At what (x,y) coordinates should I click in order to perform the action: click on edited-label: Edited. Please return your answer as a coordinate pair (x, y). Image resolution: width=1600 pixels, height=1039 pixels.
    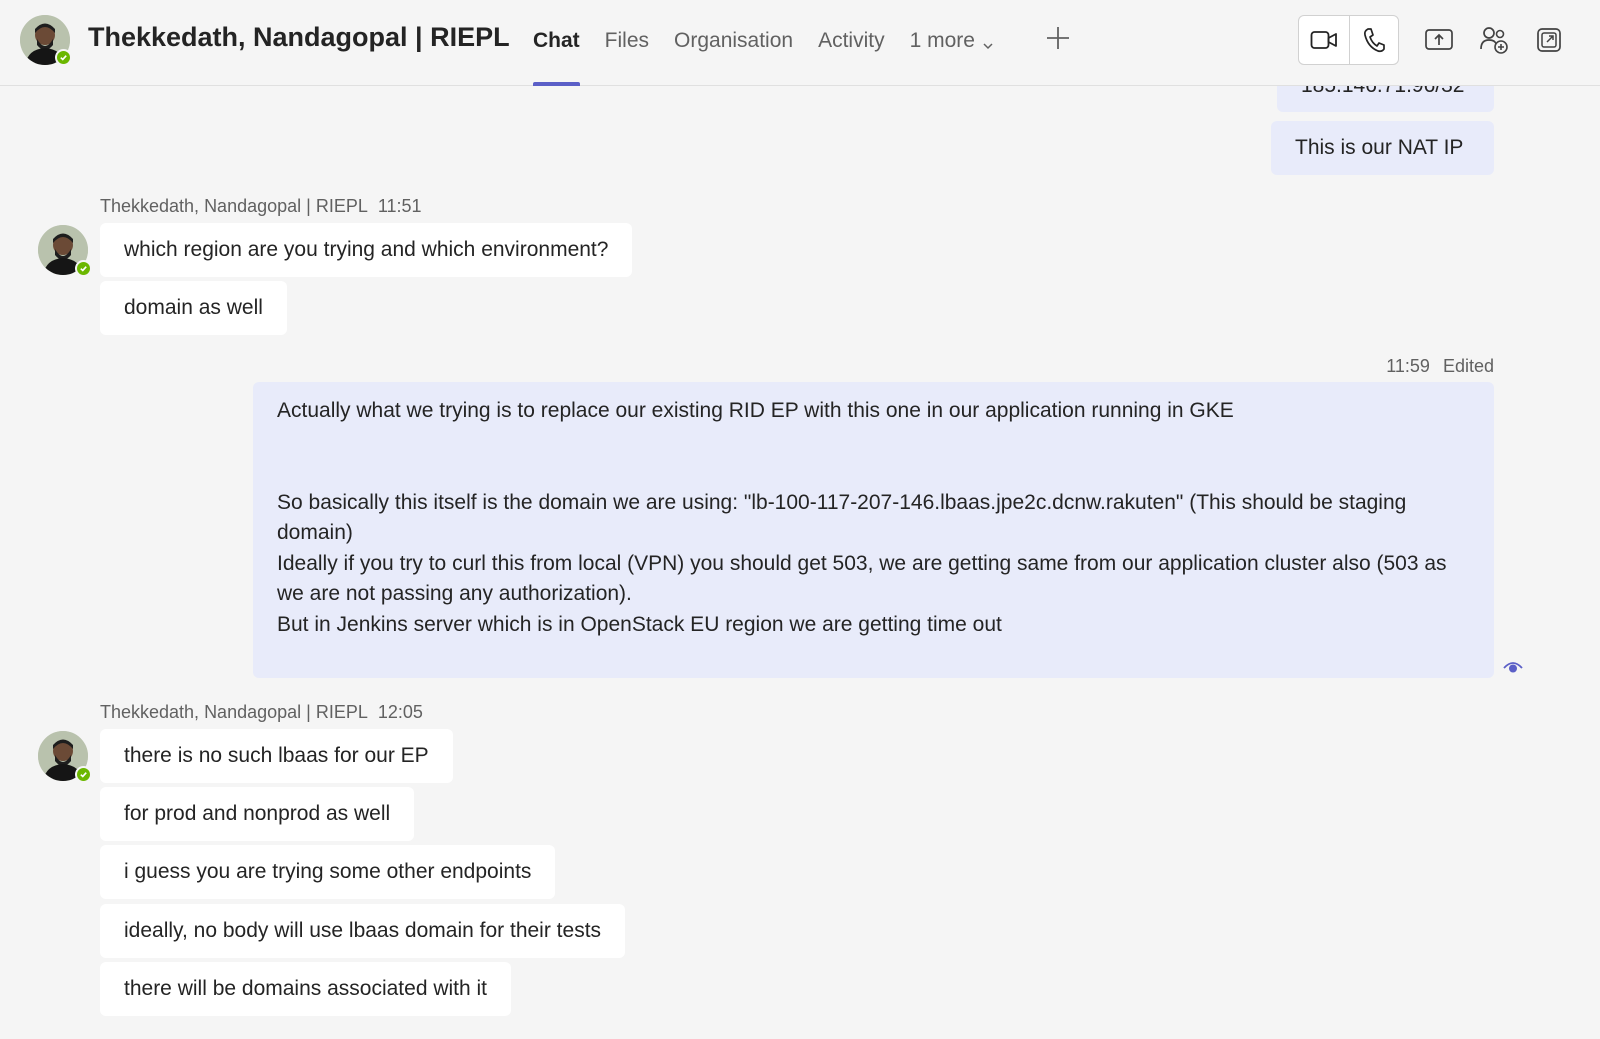
    Looking at the image, I should click on (1468, 366).